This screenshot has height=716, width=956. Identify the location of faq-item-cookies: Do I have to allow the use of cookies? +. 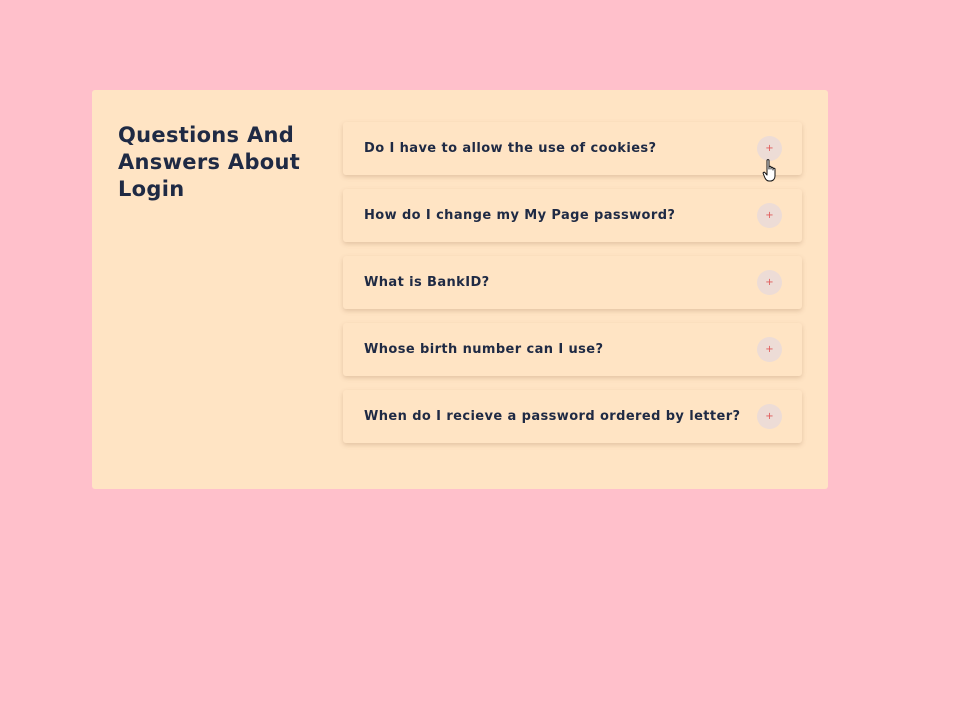
(572, 148).